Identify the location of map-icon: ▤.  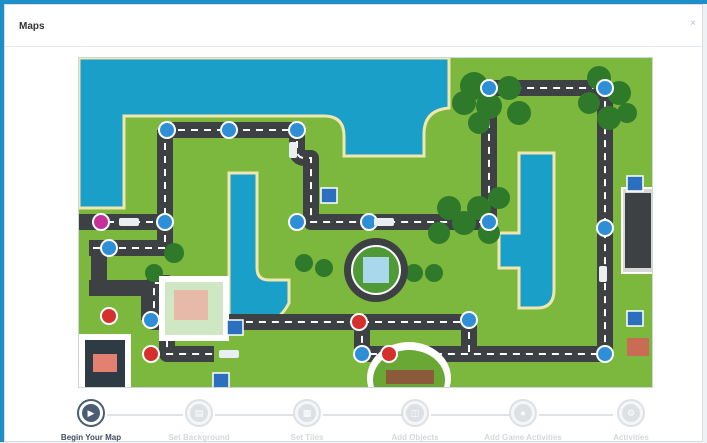
(199, 413).